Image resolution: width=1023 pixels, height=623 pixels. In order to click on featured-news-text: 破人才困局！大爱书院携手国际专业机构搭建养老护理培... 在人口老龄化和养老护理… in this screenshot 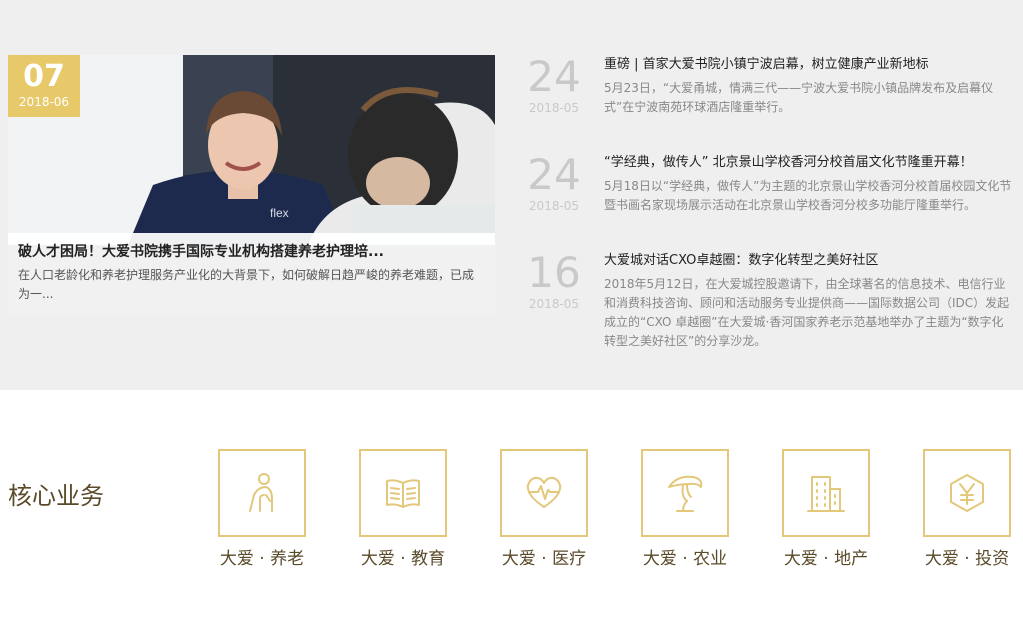, I will do `click(251, 274)`.